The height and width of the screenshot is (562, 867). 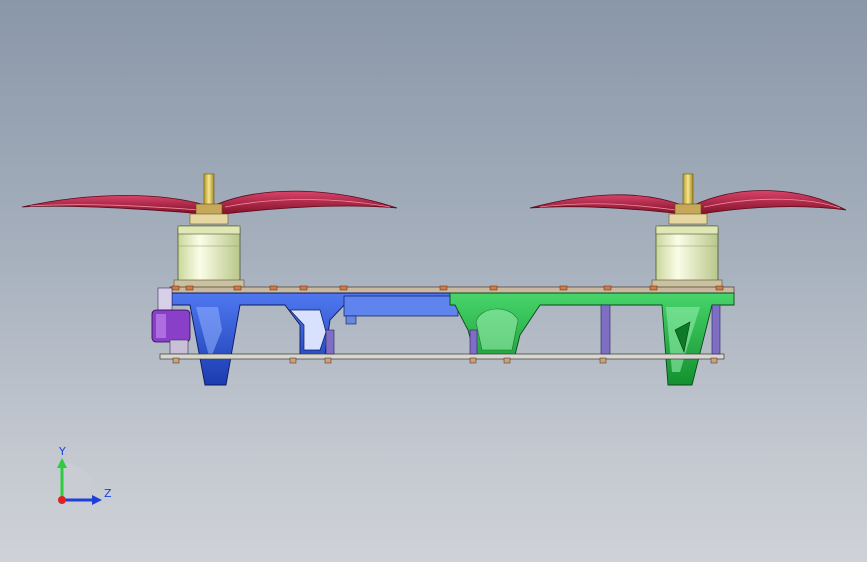 What do you see at coordinates (687, 254) in the screenshot?
I see `right-motor-bell` at bounding box center [687, 254].